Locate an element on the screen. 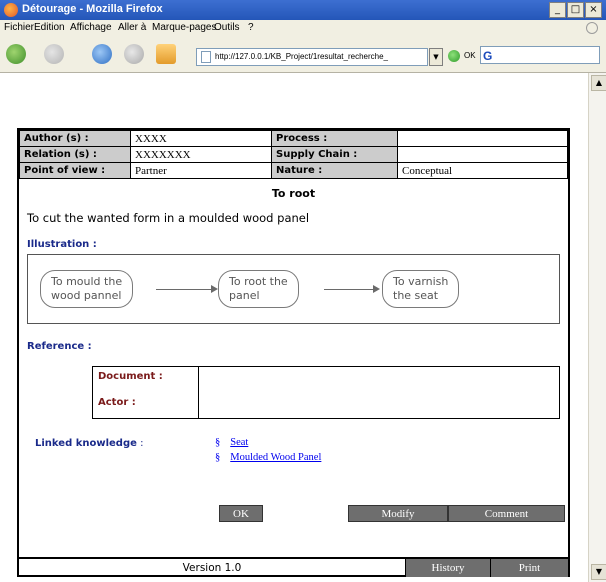 The image size is (606, 582). menu-fichier: Fichier is located at coordinates (19, 27).